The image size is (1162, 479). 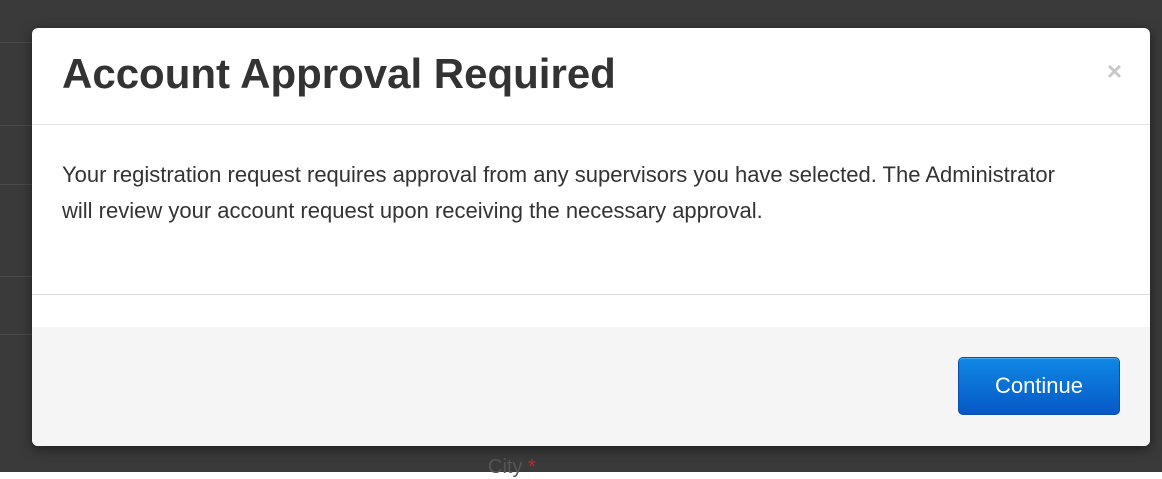 What do you see at coordinates (505, 467) in the screenshot?
I see `city-label-text: City` at bounding box center [505, 467].